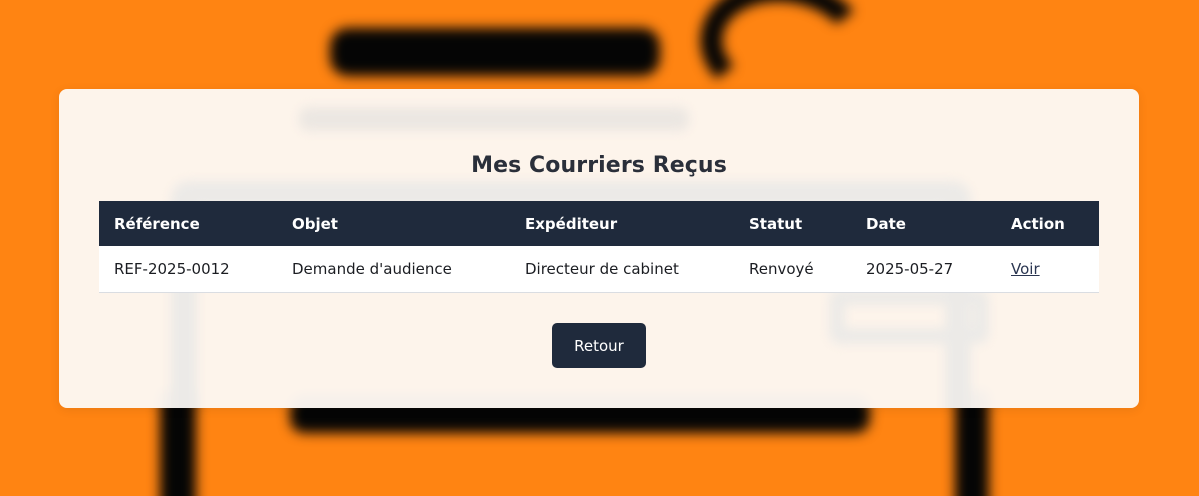 Image resolution: width=1199 pixels, height=496 pixels. What do you see at coordinates (910, 268) in the screenshot?
I see `cell-date: 2025-05-27` at bounding box center [910, 268].